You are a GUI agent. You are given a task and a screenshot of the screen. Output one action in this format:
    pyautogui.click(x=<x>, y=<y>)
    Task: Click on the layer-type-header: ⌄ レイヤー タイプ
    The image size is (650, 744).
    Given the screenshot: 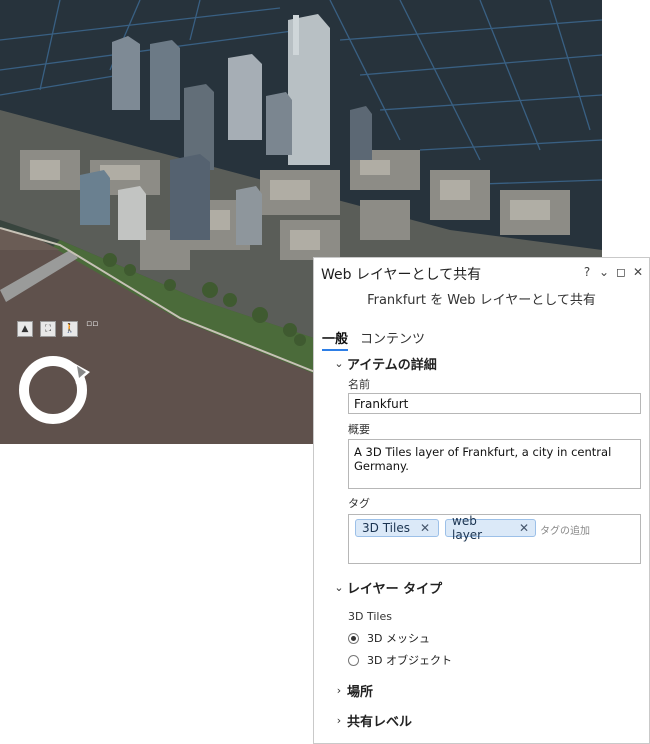 What is the action you would take?
    pyautogui.click(x=388, y=587)
    